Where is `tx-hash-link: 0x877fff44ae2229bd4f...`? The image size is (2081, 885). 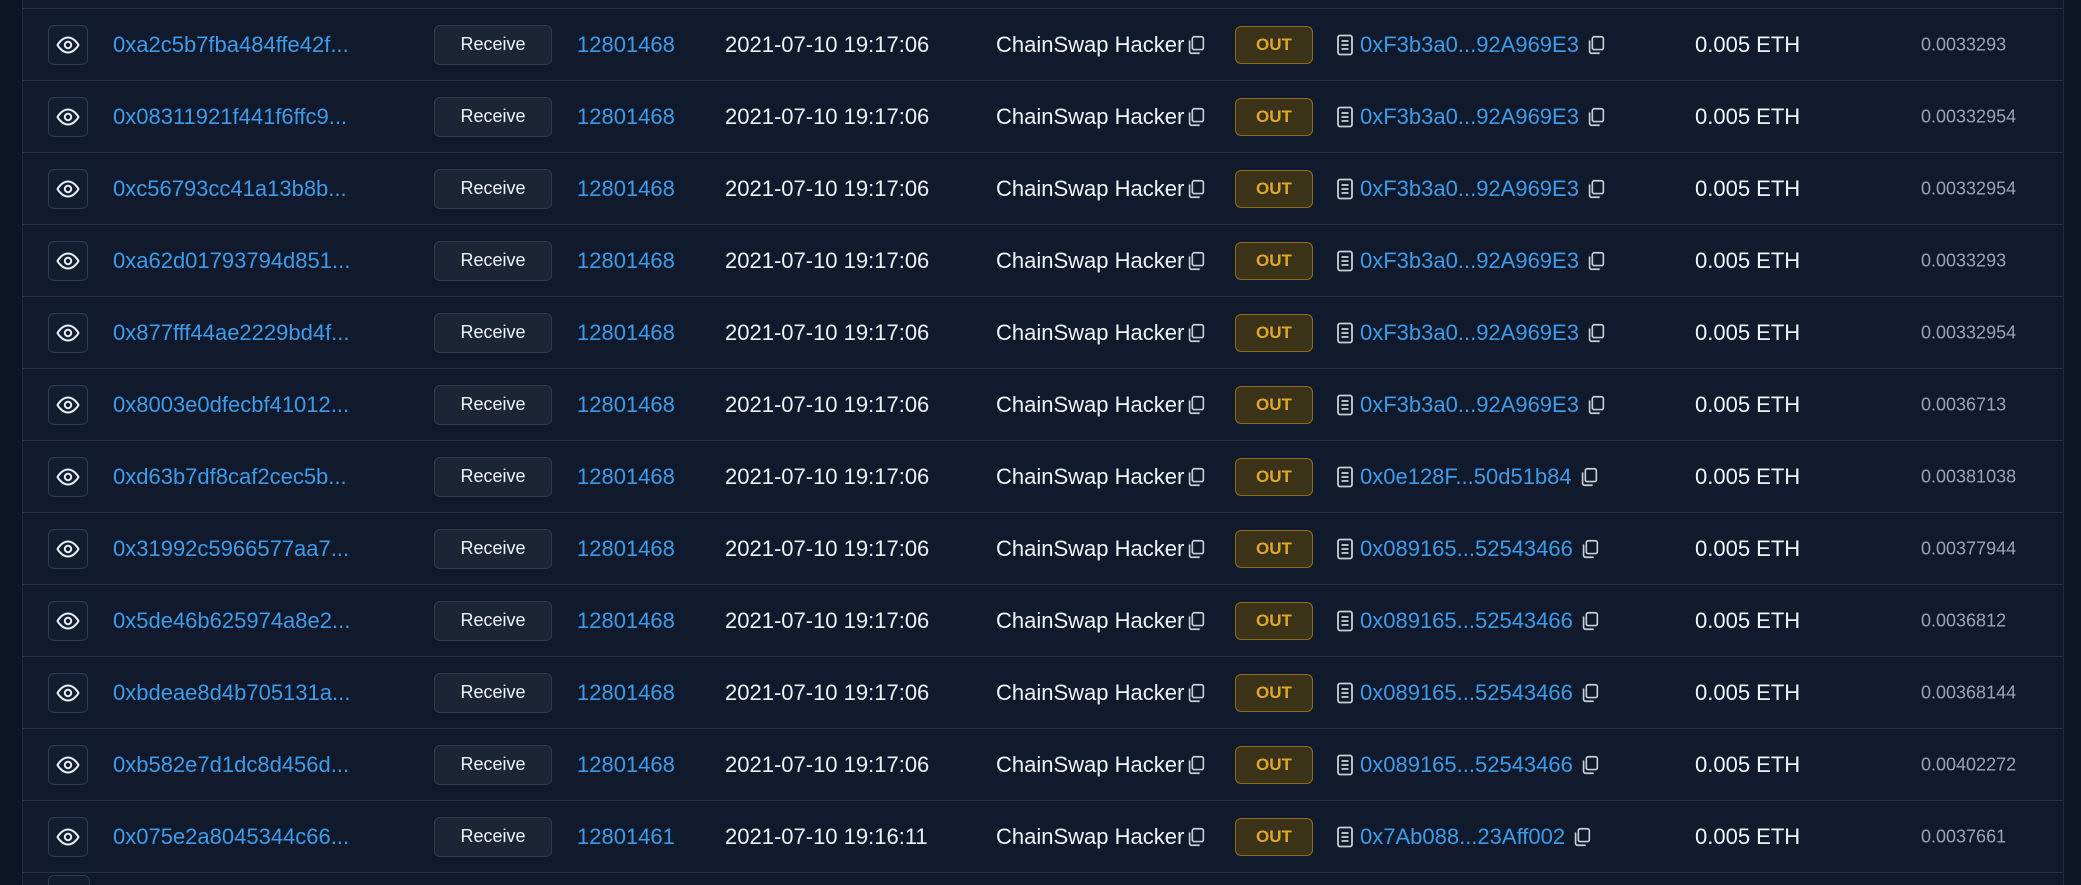
tx-hash-link: 0x877fff44ae2229bd4f... is located at coordinates (233, 333).